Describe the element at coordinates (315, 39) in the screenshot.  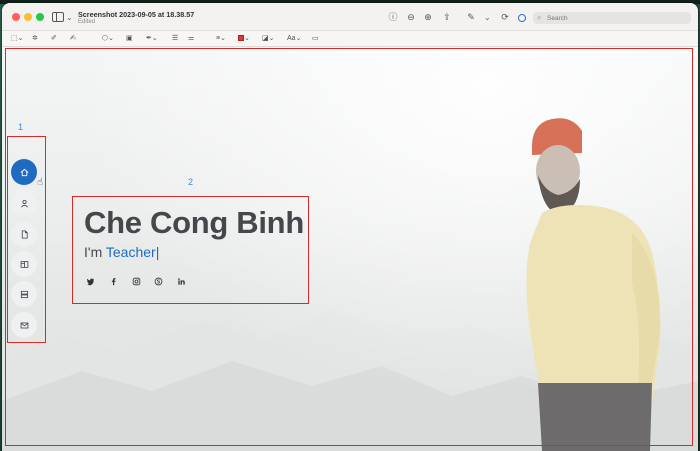
I see `describe-icon: ▭` at that location.